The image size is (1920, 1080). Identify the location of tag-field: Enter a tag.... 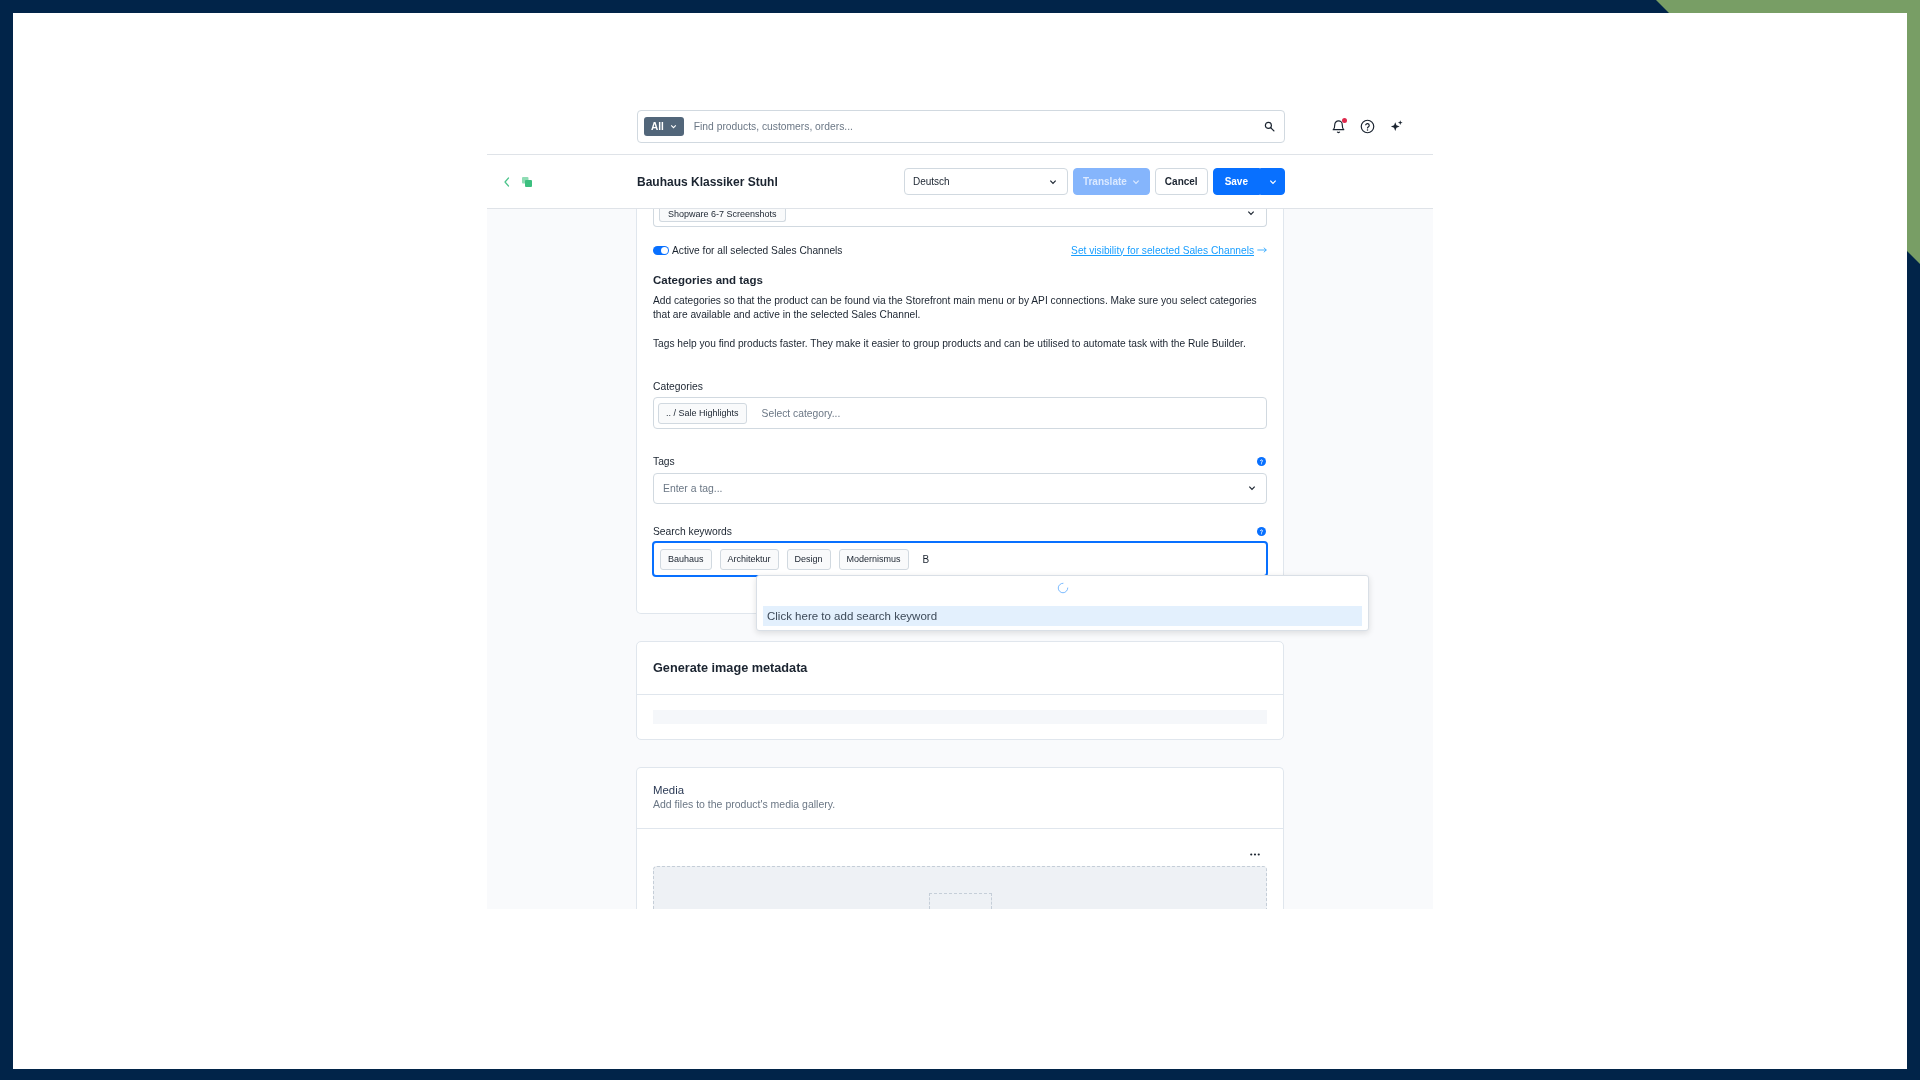
(960, 488).